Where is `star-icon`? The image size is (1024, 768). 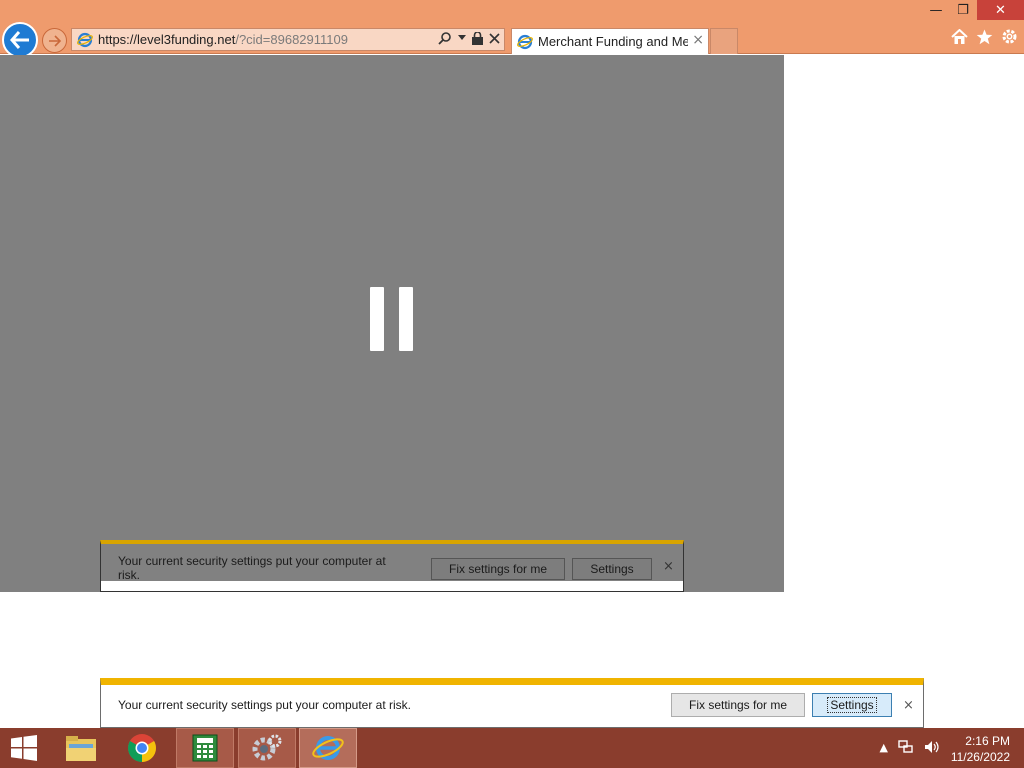 star-icon is located at coordinates (984, 37).